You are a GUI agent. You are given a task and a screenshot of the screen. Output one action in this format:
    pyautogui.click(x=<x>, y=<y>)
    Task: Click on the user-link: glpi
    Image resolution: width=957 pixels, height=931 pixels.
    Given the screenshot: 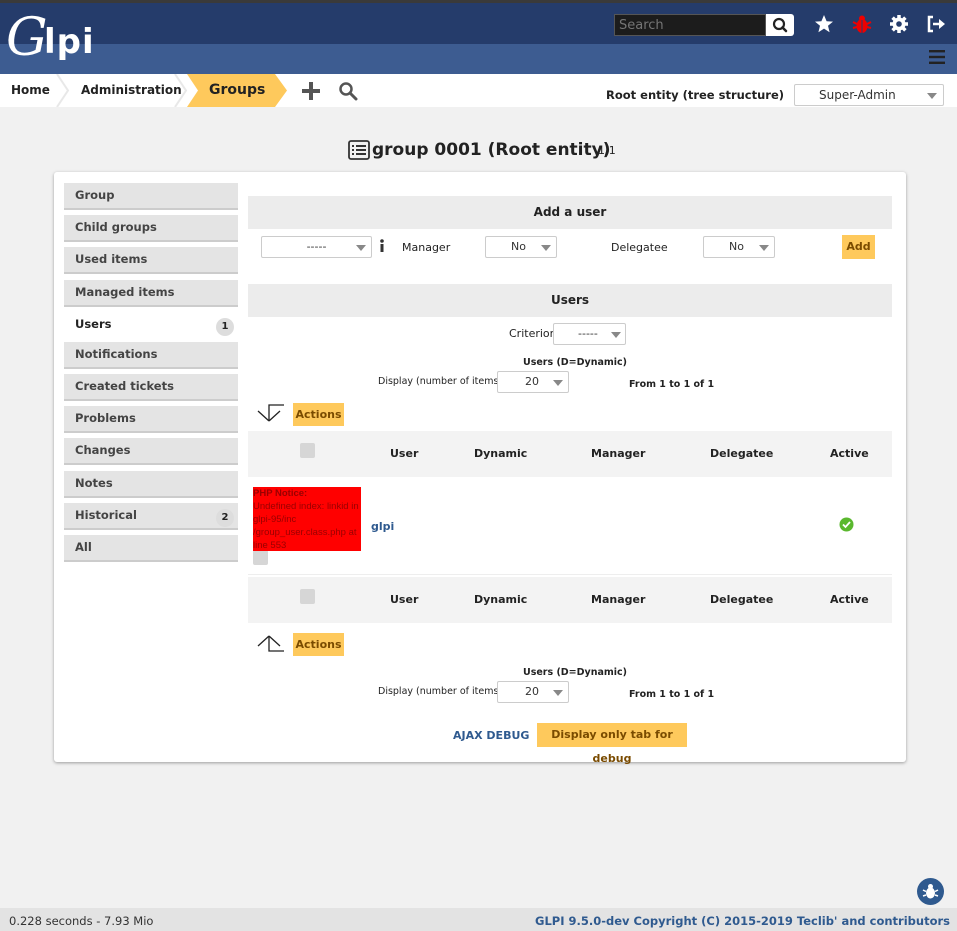 What is the action you would take?
    pyautogui.click(x=382, y=526)
    